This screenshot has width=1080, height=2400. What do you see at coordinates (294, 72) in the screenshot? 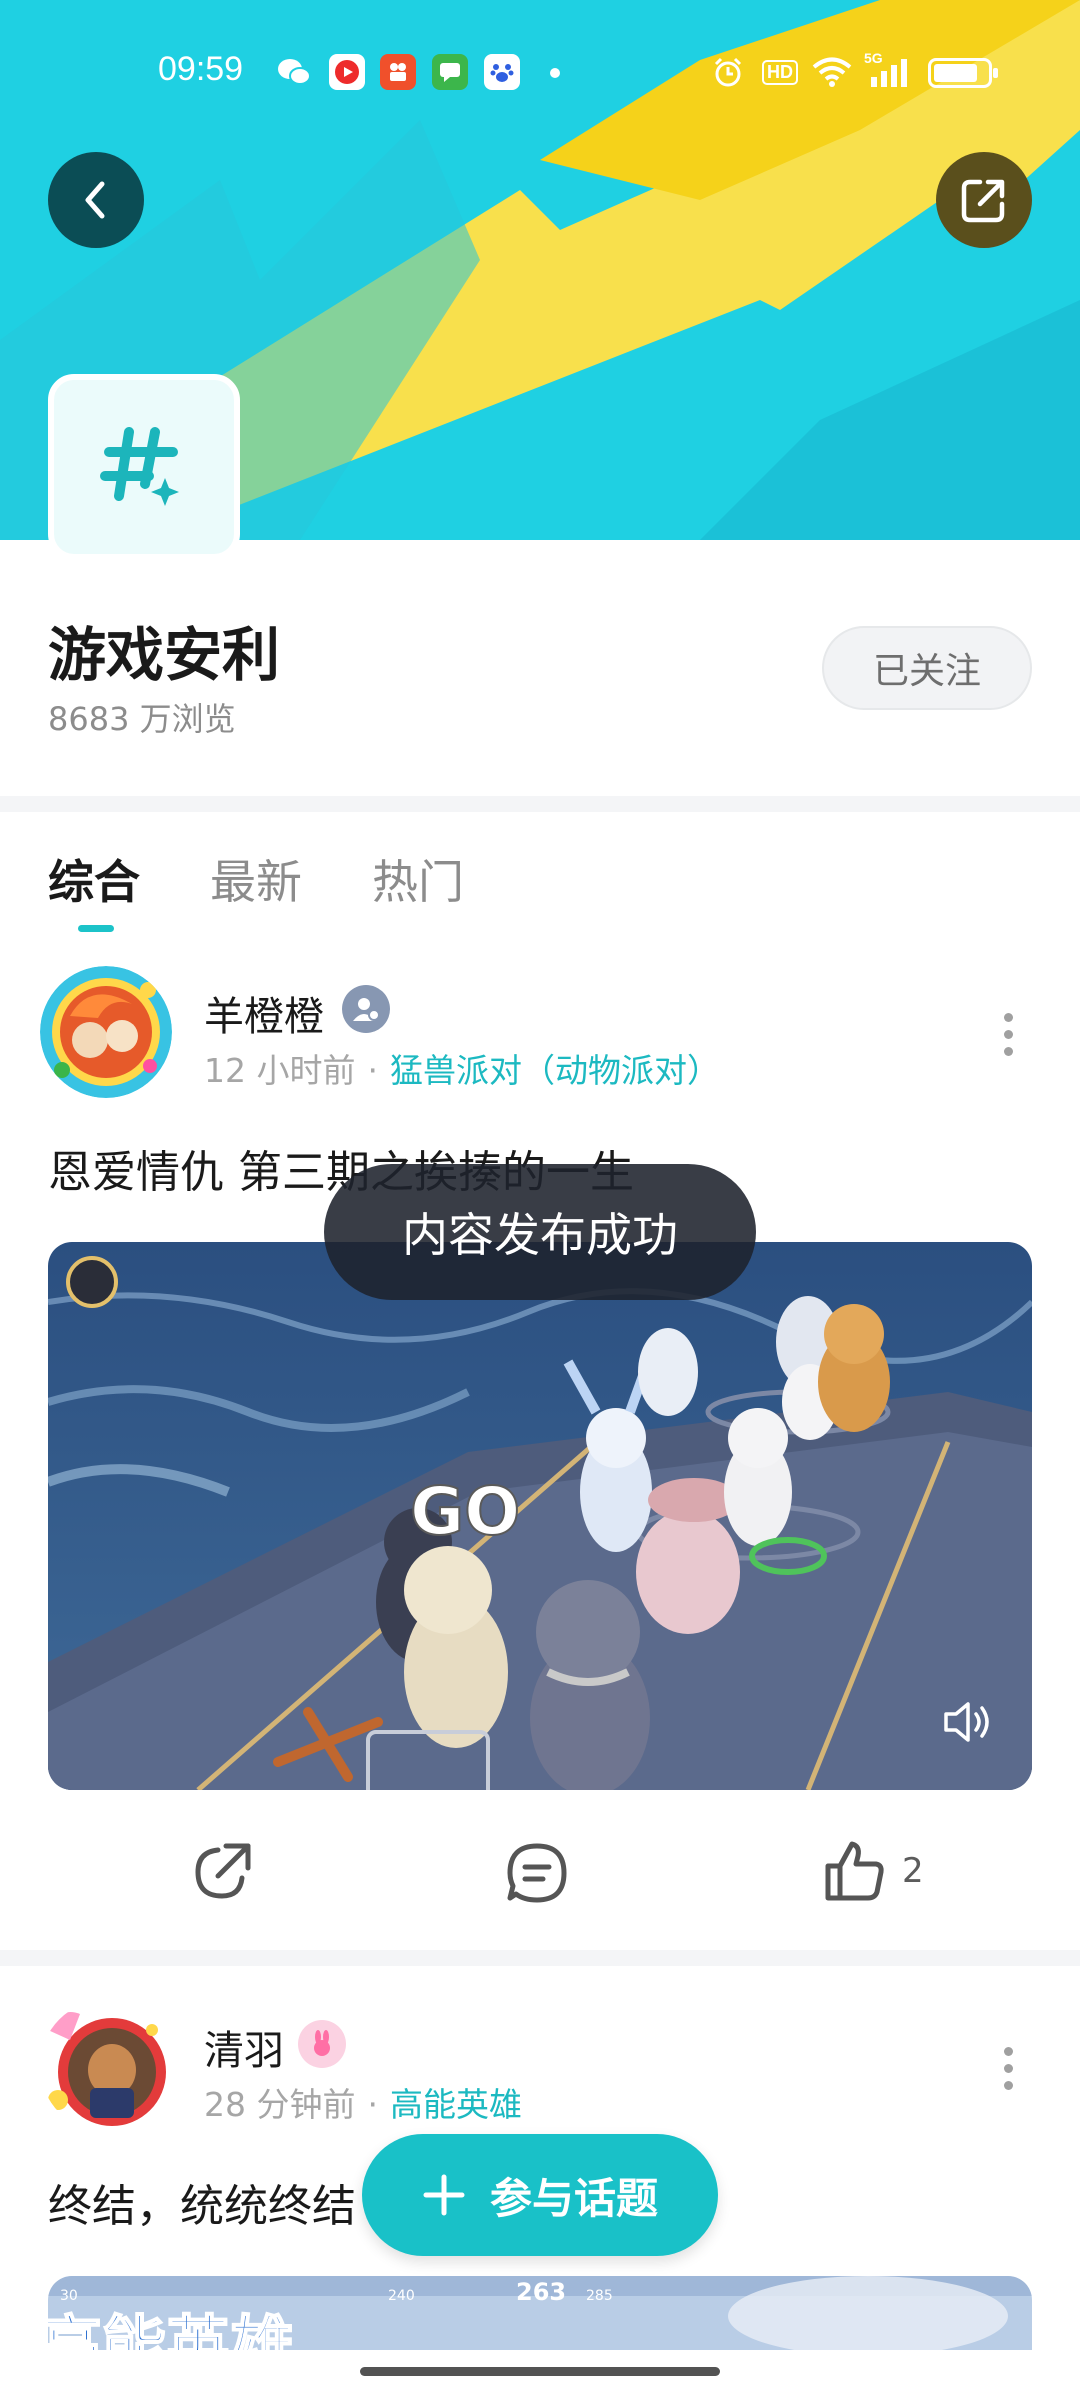
I see `wechat-icon` at bounding box center [294, 72].